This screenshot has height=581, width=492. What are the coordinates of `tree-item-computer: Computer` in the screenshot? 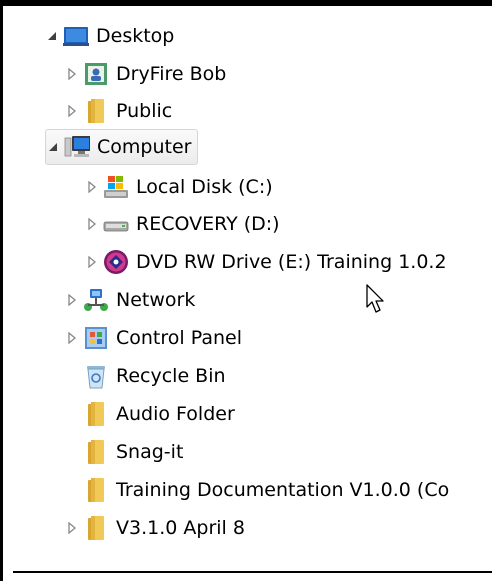 It's located at (122, 147).